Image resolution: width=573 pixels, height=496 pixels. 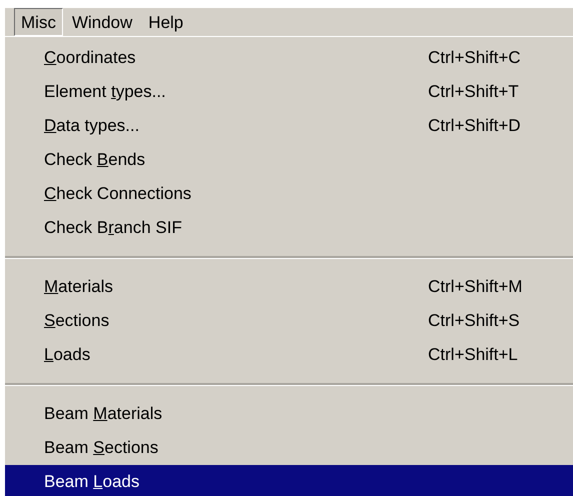 I want to click on menu-item: Check Connections, so click(x=289, y=194).